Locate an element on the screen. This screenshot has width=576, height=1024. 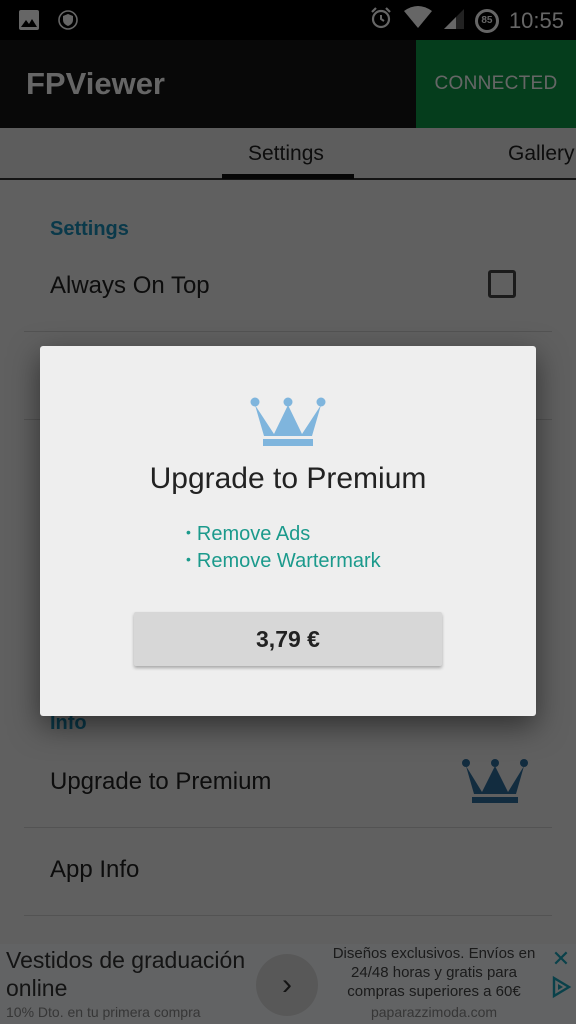
dialog-title: Upgrade to Premium is located at coordinates (288, 478).